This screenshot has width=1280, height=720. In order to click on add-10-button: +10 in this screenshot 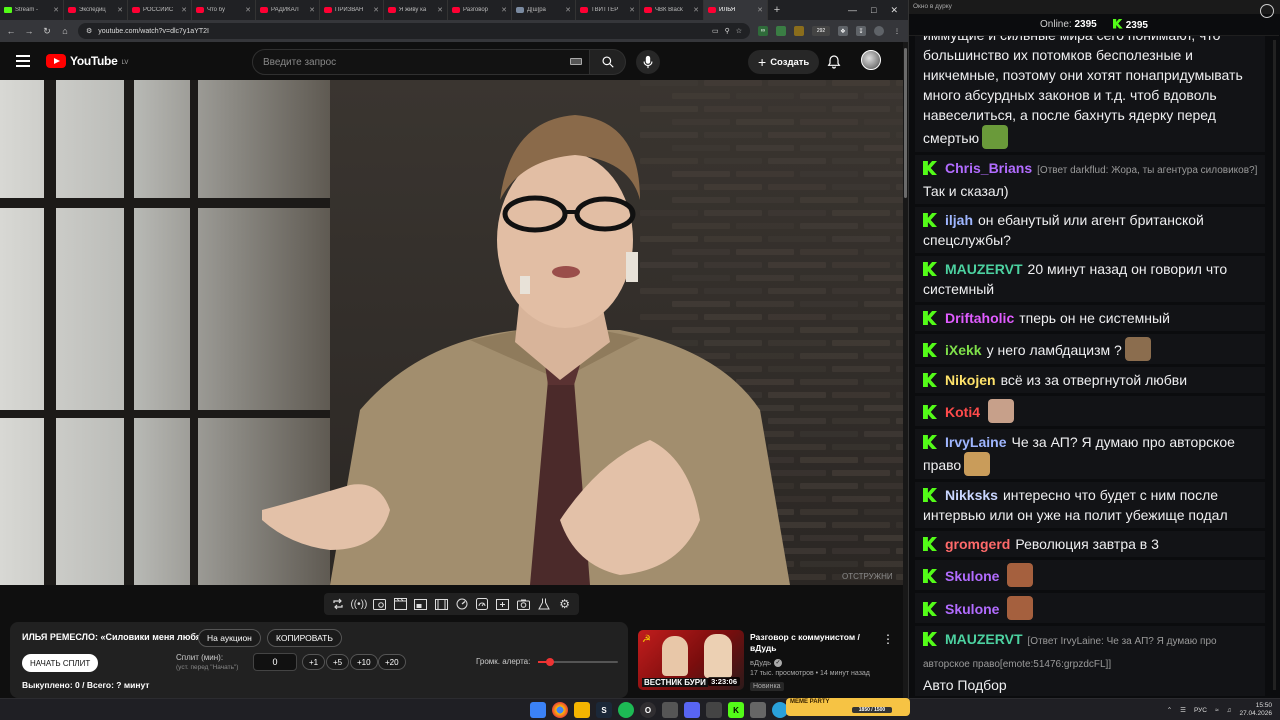, I will do `click(364, 662)`.